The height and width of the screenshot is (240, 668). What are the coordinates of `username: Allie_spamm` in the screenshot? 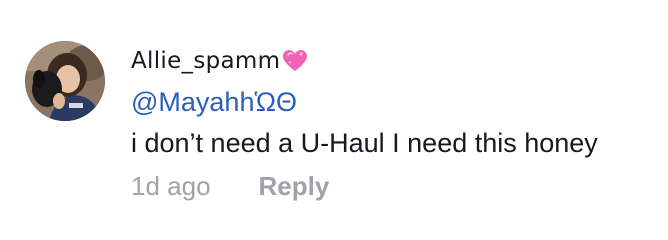 It's located at (205, 61).